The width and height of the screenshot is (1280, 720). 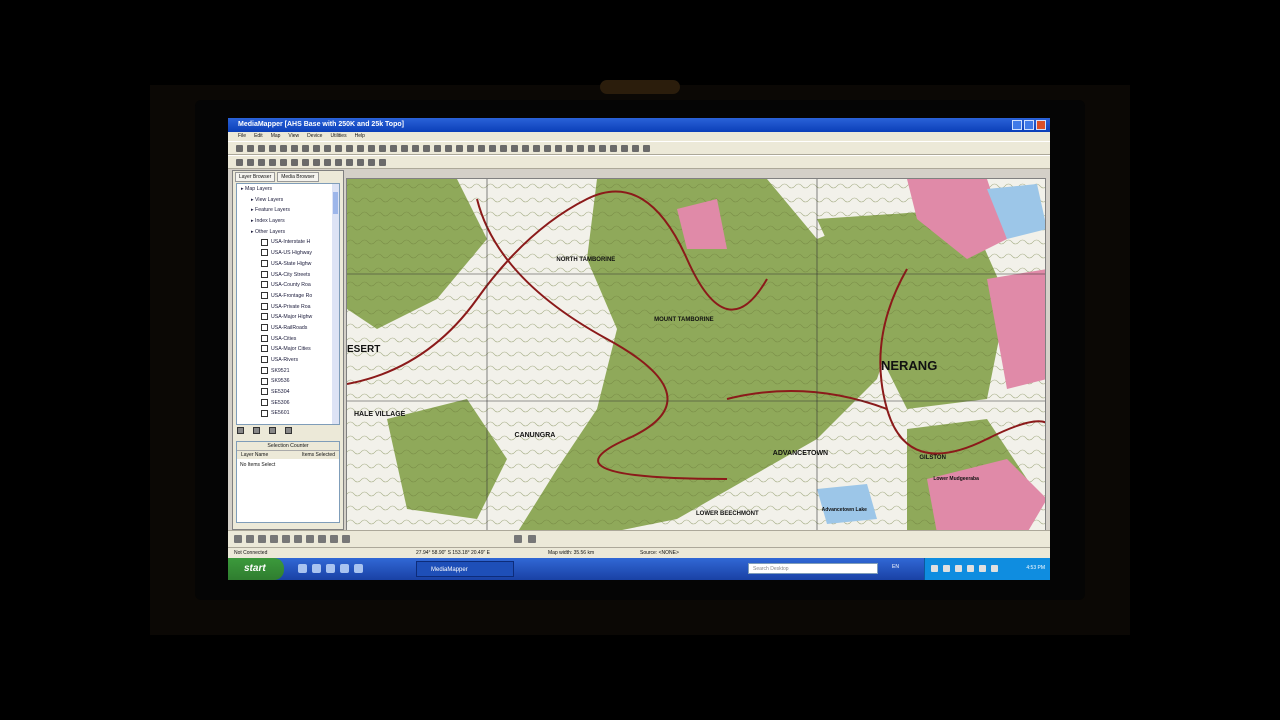 What do you see at coordinates (258, 136) in the screenshot?
I see `menu-item-edit: Edit` at bounding box center [258, 136].